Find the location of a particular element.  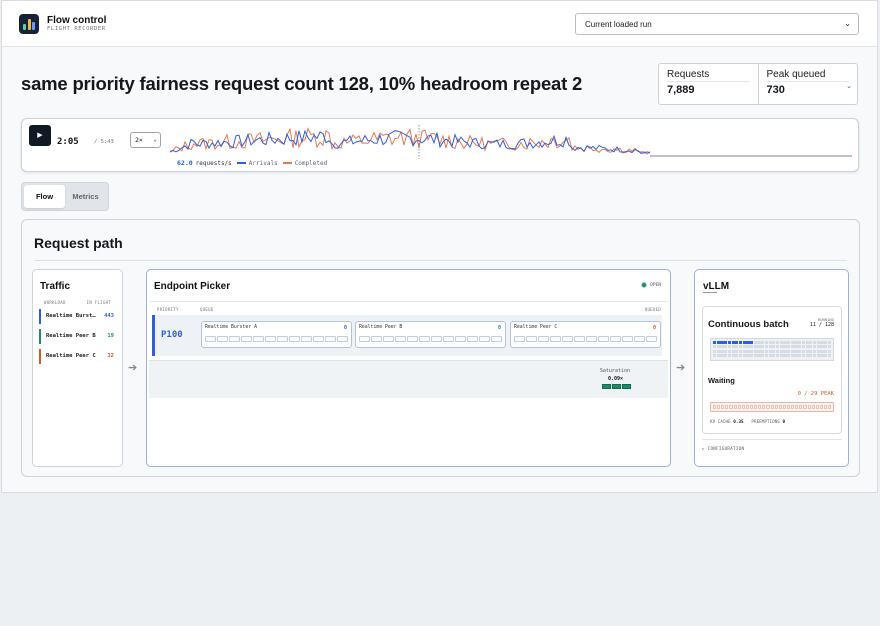

total-time: / 5:43 is located at coordinates (104, 142).